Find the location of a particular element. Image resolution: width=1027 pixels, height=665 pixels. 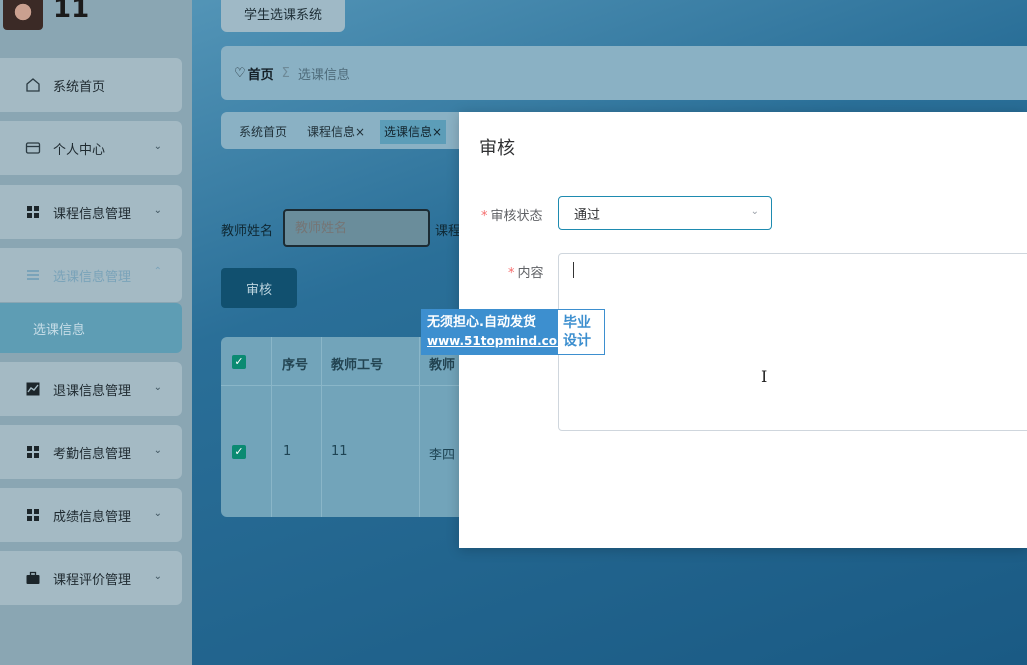

watermark-right: 毕业 设计 is located at coordinates (581, 332).